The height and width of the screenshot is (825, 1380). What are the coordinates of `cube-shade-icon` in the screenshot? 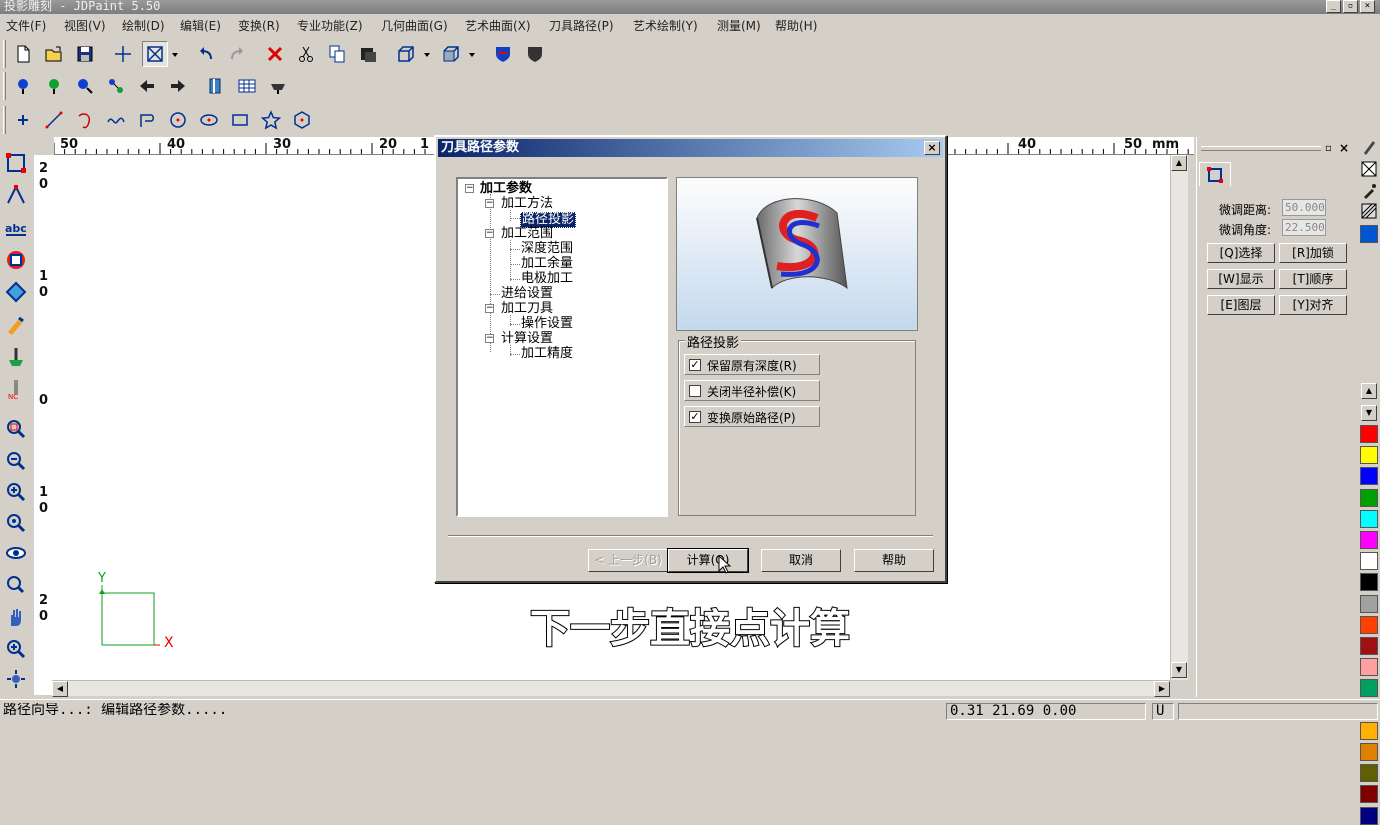 It's located at (451, 54).